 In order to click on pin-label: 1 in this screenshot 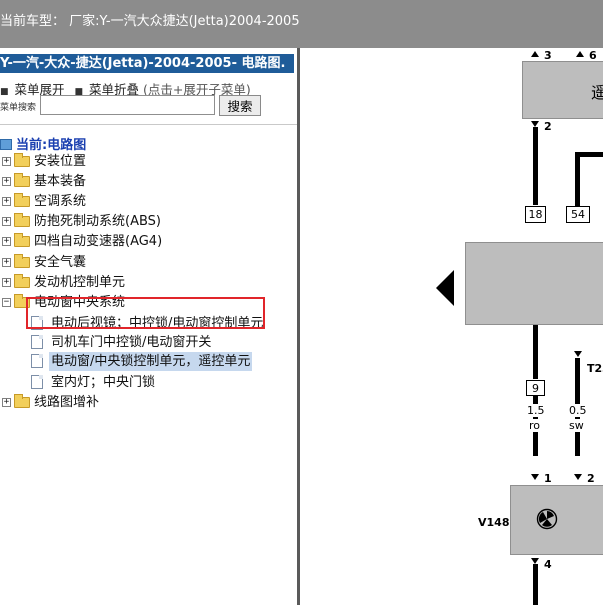, I will do `click(548, 478)`.